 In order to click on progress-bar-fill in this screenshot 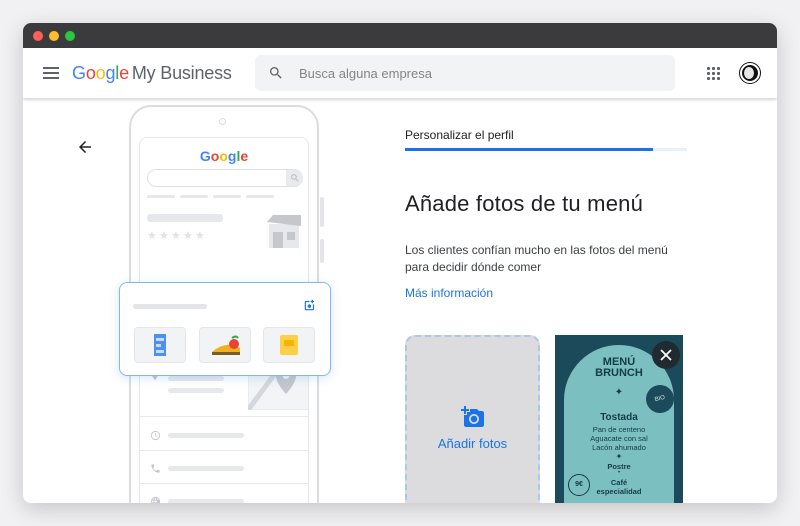, I will do `click(529, 149)`.